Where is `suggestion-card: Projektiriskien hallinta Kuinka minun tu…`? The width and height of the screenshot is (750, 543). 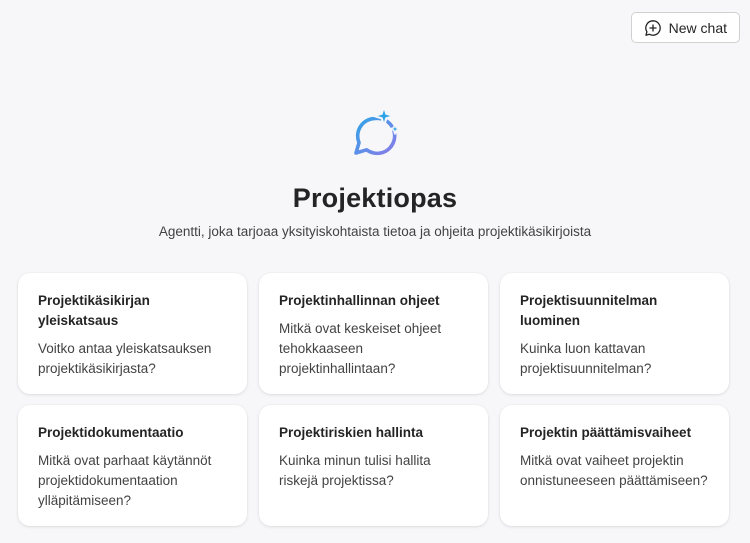
suggestion-card: Projektiriskien hallinta Kuinka minun tu… is located at coordinates (373, 465).